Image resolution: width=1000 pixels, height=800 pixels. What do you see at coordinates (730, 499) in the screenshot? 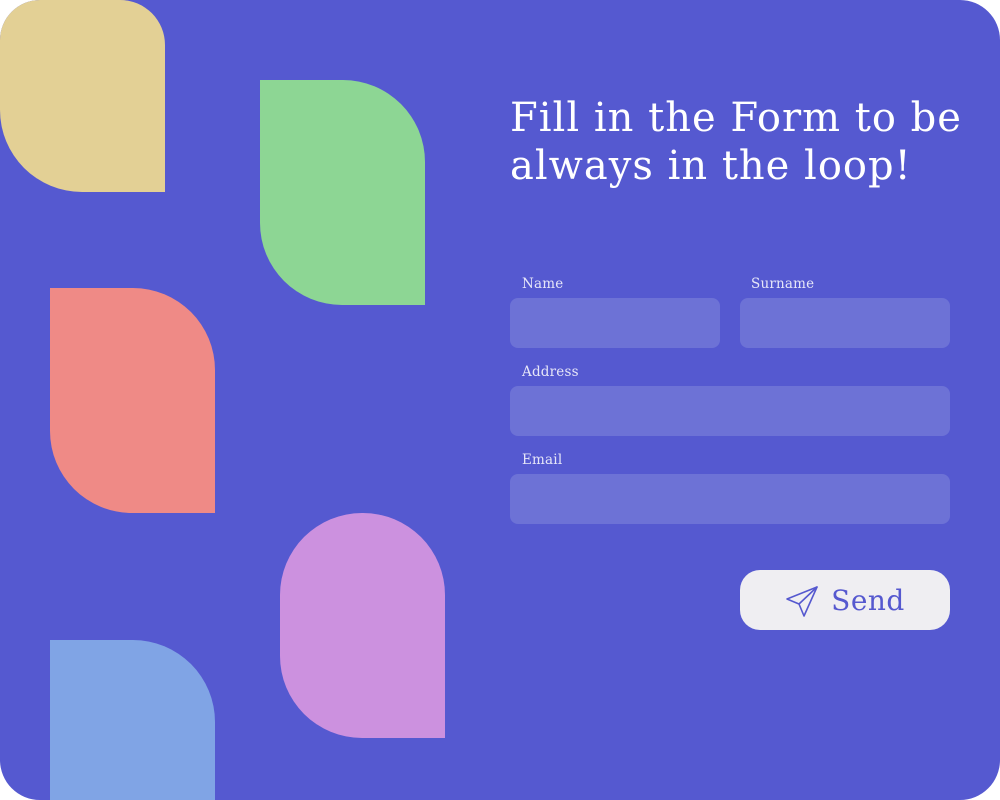
I see `email-input` at bounding box center [730, 499].